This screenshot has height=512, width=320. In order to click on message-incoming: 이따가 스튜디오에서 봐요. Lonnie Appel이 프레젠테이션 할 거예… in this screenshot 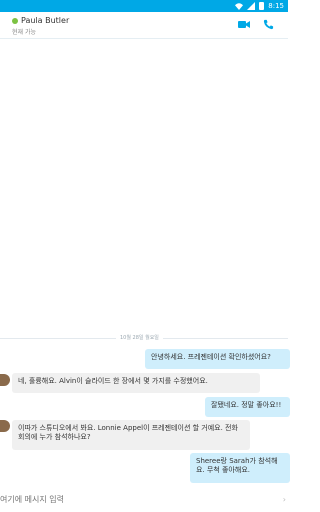, I will do `click(131, 435)`.